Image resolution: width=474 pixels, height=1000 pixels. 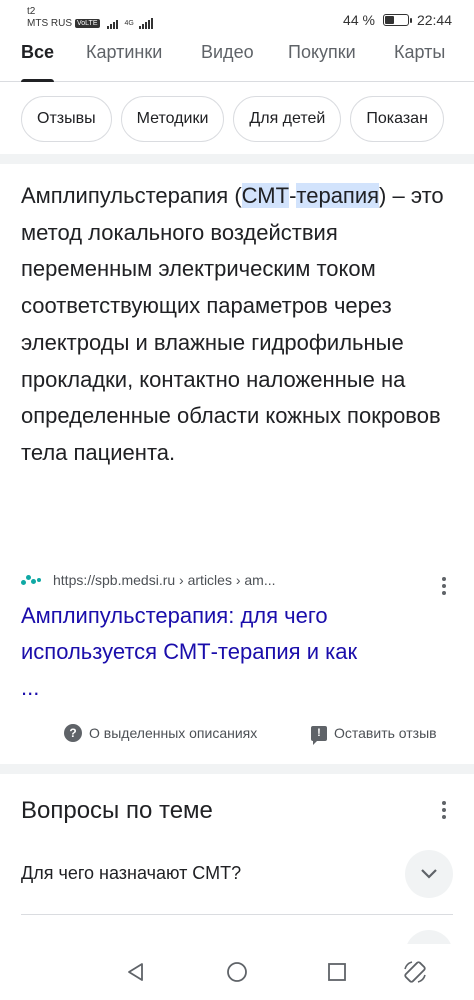 What do you see at coordinates (434, 20) in the screenshot?
I see `clock: 22:44` at bounding box center [434, 20].